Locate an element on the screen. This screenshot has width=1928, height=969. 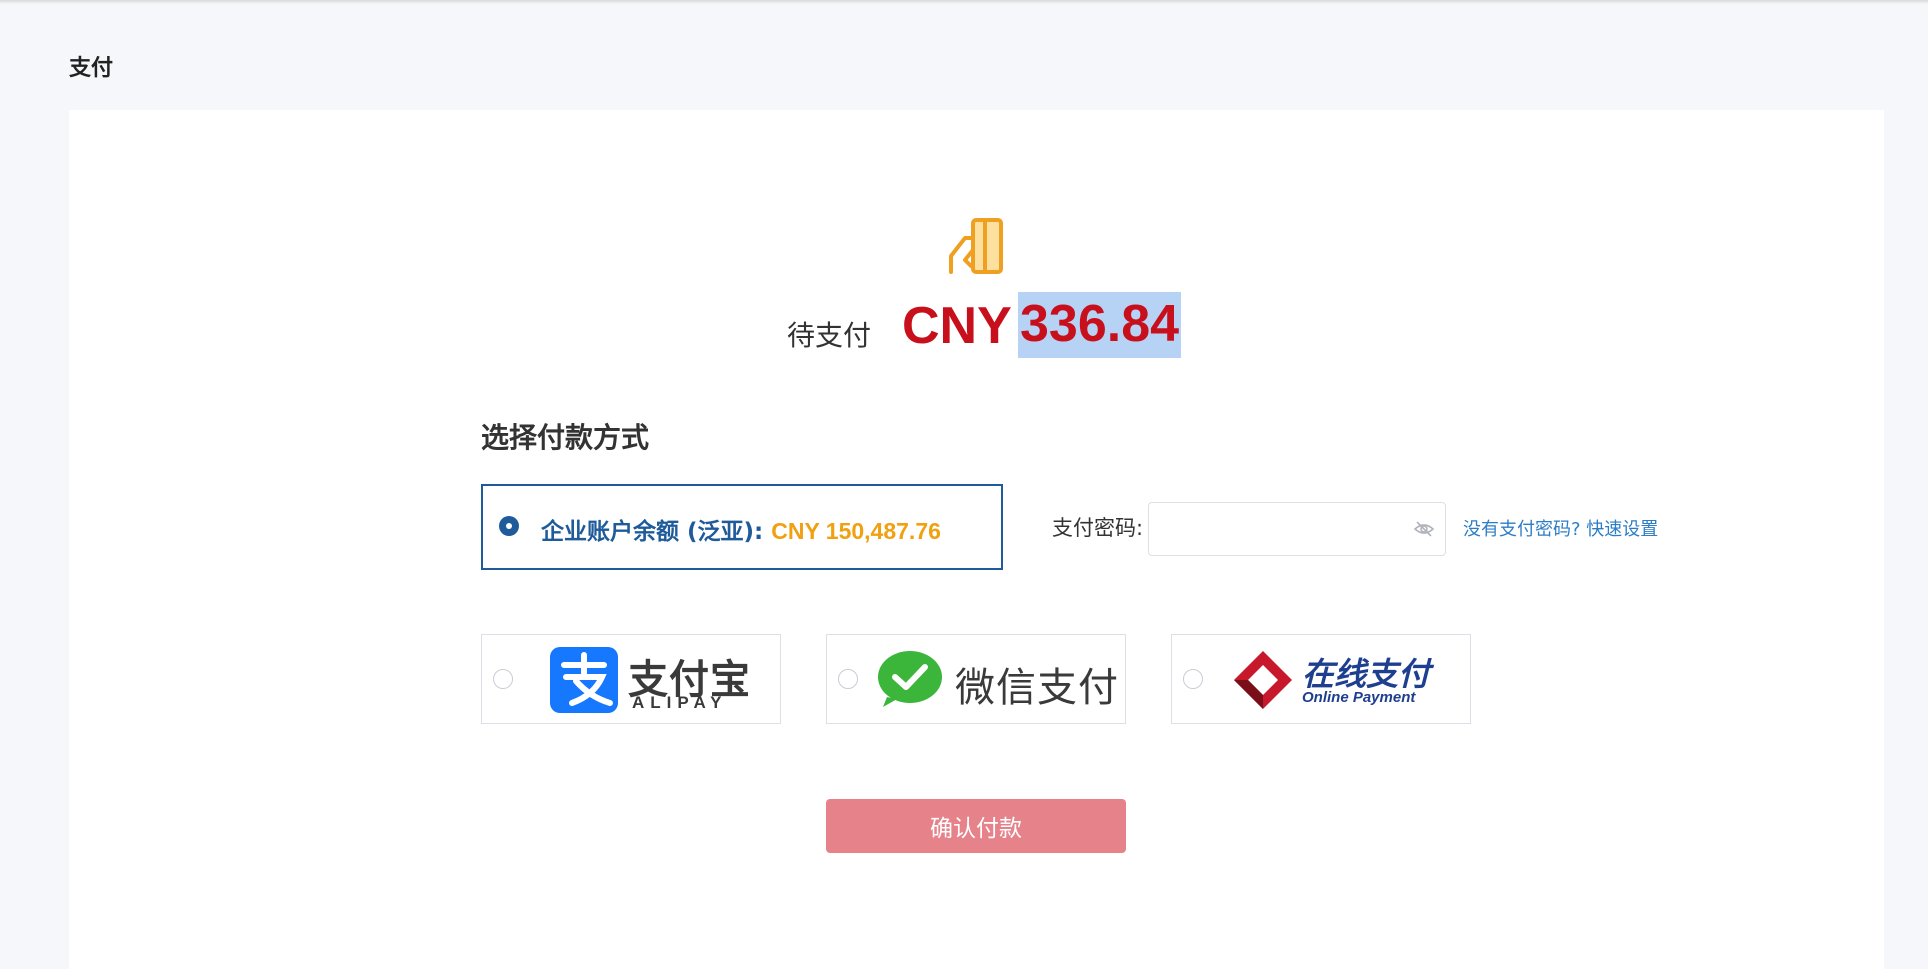
wechat-pay-option: 微信支付 is located at coordinates (976, 679).